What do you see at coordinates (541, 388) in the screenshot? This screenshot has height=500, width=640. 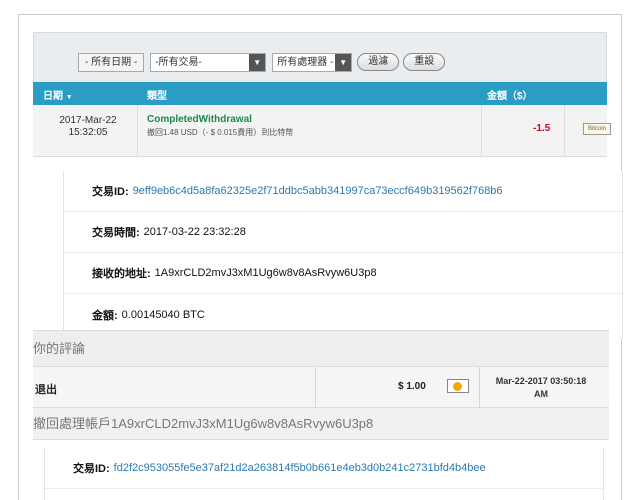 I see `out-date: Mar-22-2017 03:50:18 AM` at bounding box center [541, 388].